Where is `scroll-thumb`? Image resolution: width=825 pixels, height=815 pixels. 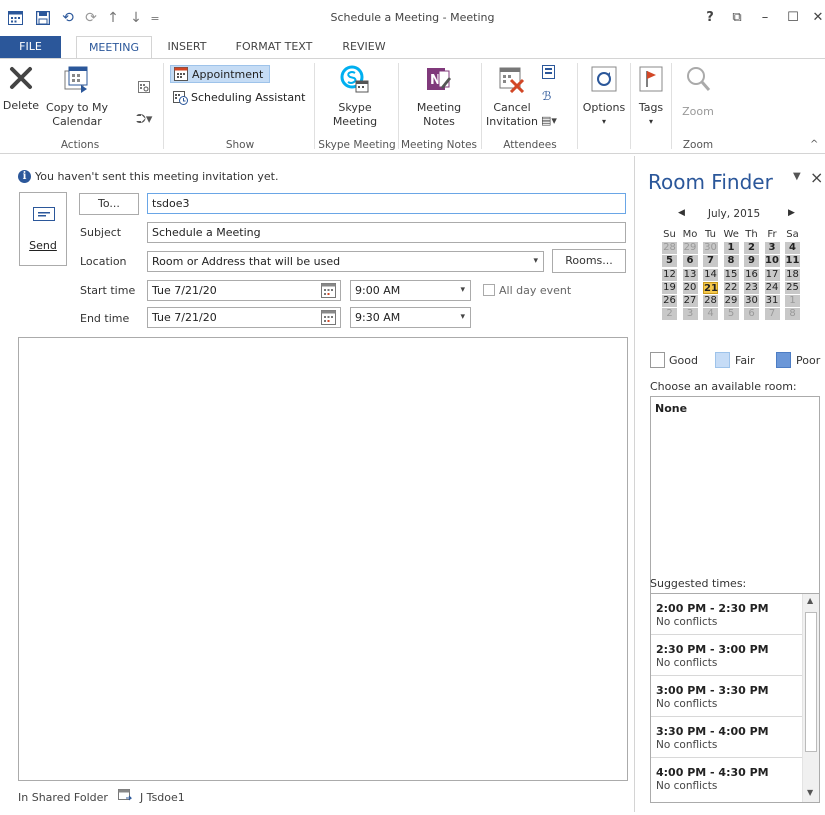 scroll-thumb is located at coordinates (811, 682).